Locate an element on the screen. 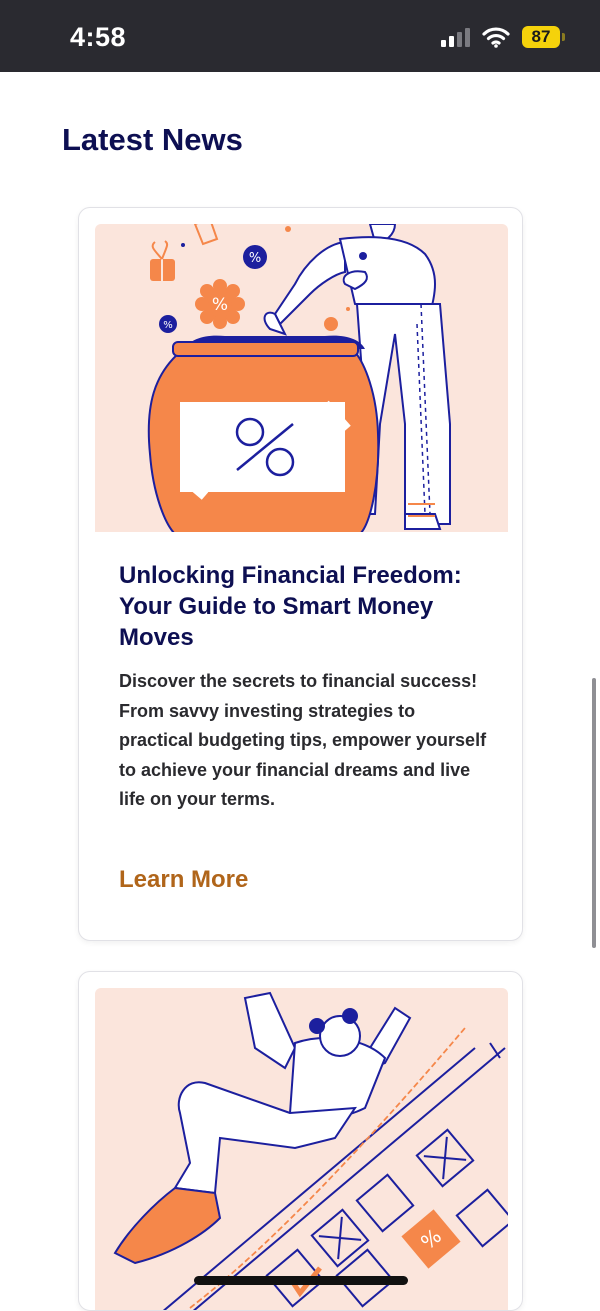 The height and width of the screenshot is (1311, 600). status-icons: 87 is located at coordinates (503, 37).